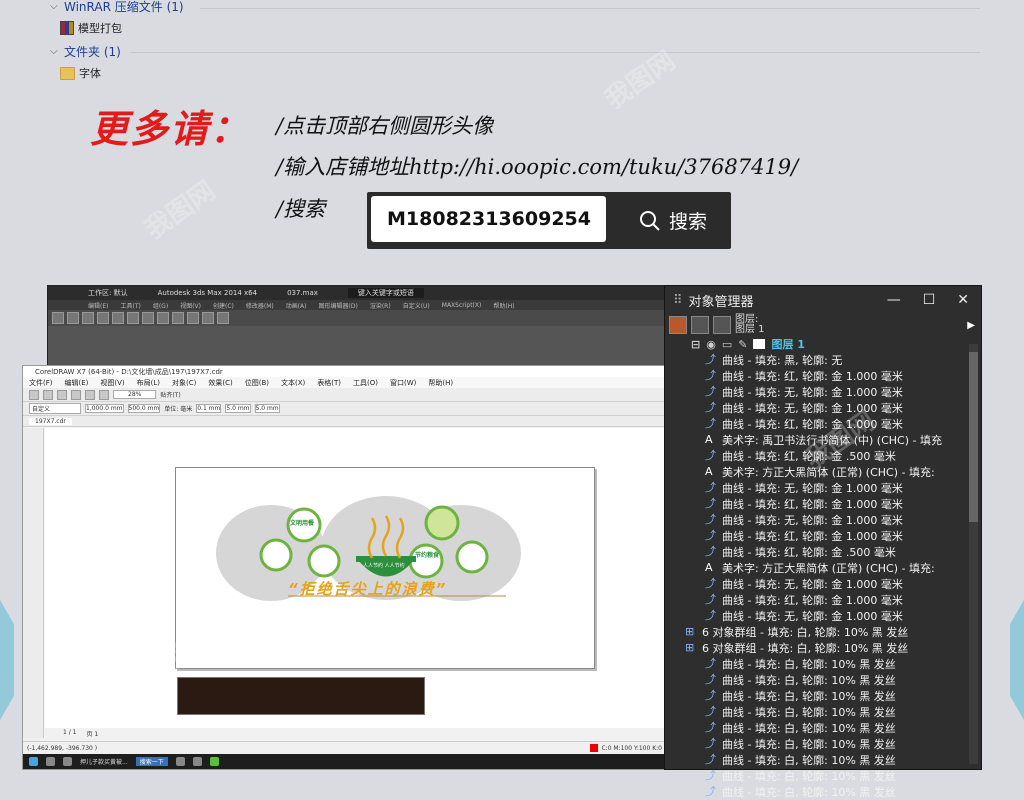 This screenshot has width=1024, height=800. Describe the element at coordinates (673, 220) in the screenshot. I see `search-button: 搜索` at that location.